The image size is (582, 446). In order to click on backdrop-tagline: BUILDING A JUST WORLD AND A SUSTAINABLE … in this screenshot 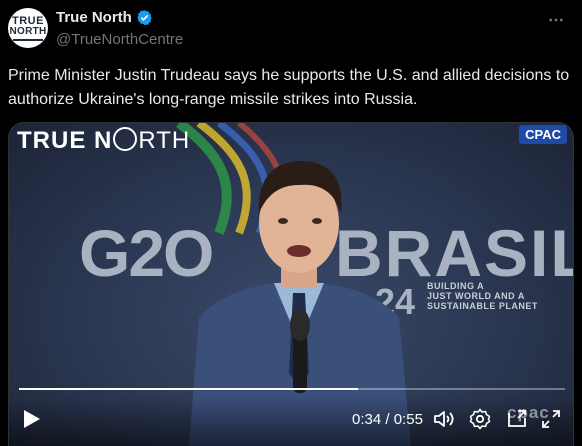, I will do `click(482, 296)`.